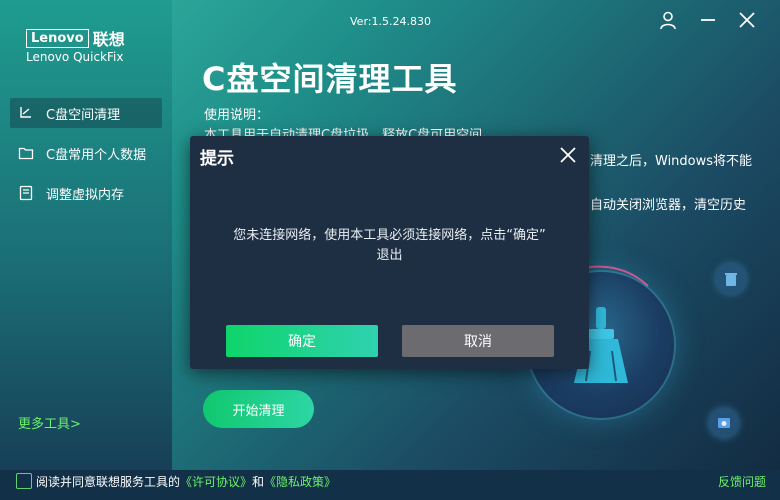 The image size is (780, 500). Describe the element at coordinates (258, 409) in the screenshot. I see `start-cleanup-button: 开始清理` at that location.